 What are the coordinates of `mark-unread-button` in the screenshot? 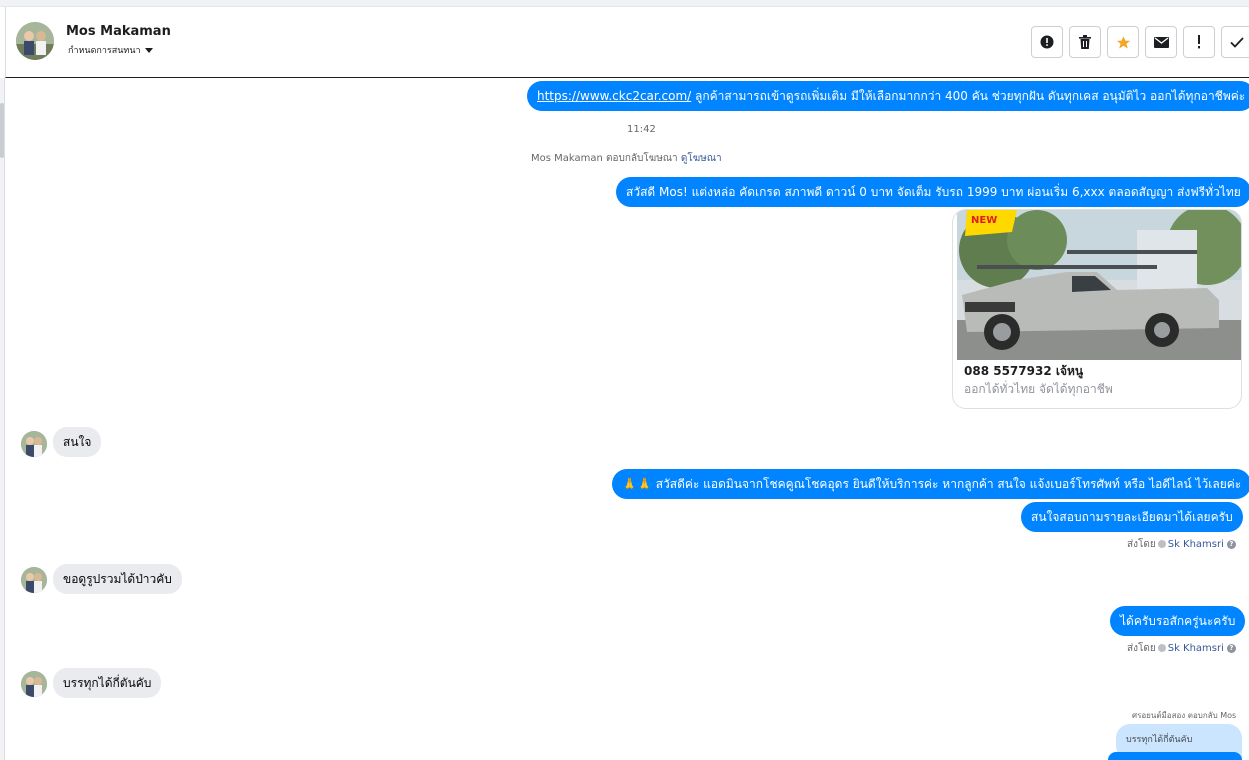 It's located at (1161, 42).